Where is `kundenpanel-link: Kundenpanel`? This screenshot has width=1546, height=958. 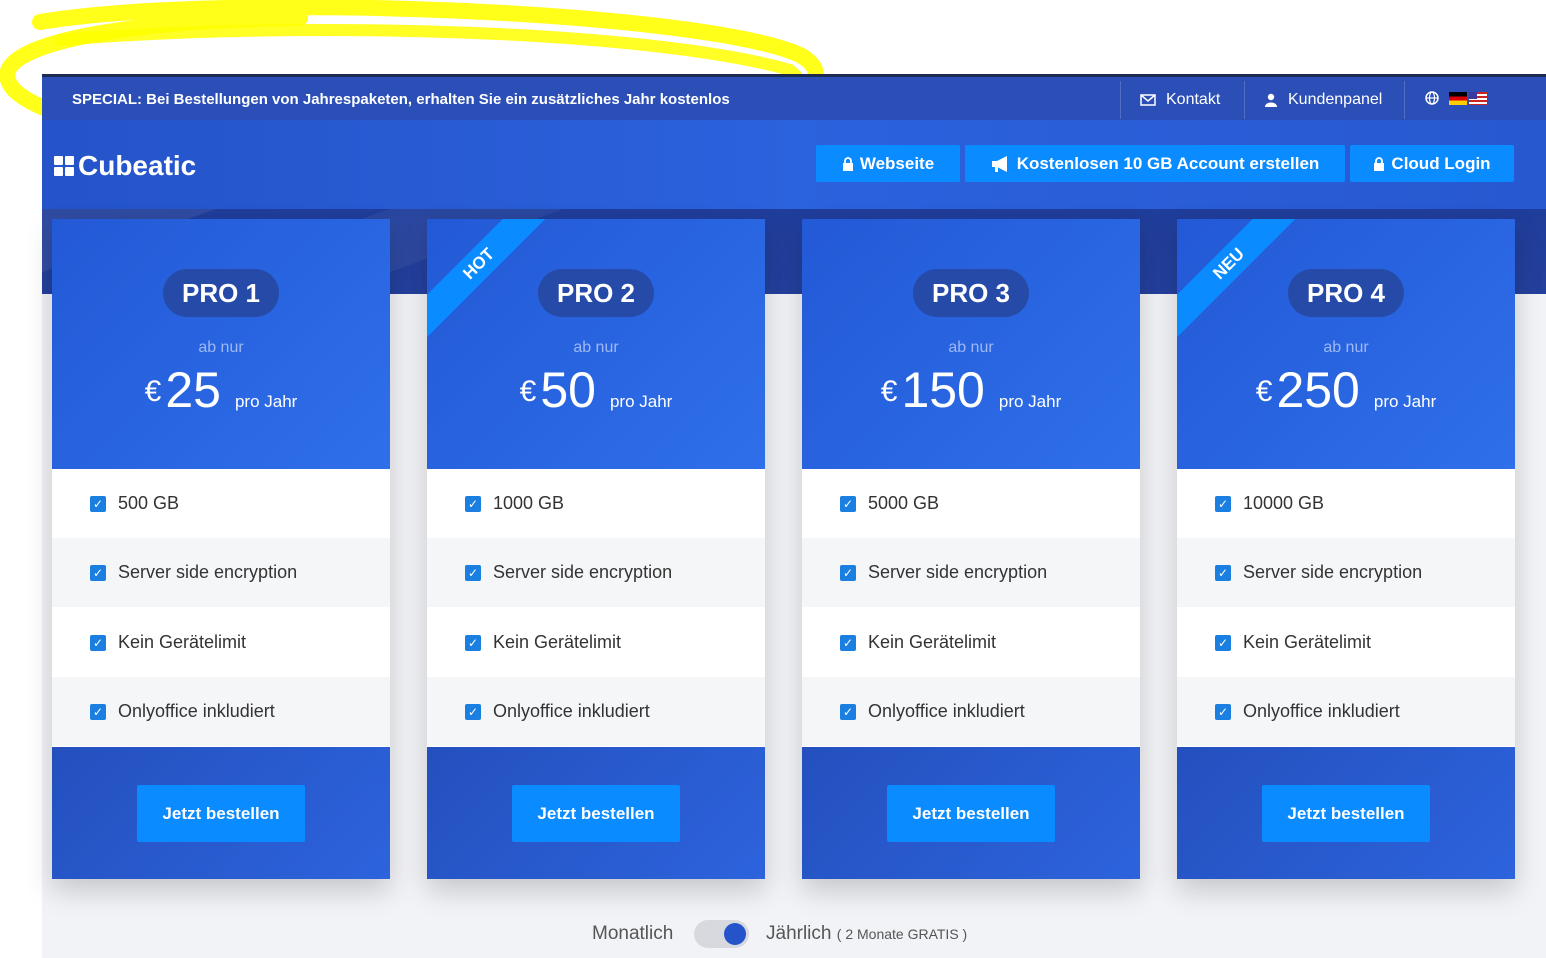 kundenpanel-link: Kundenpanel is located at coordinates (1323, 100).